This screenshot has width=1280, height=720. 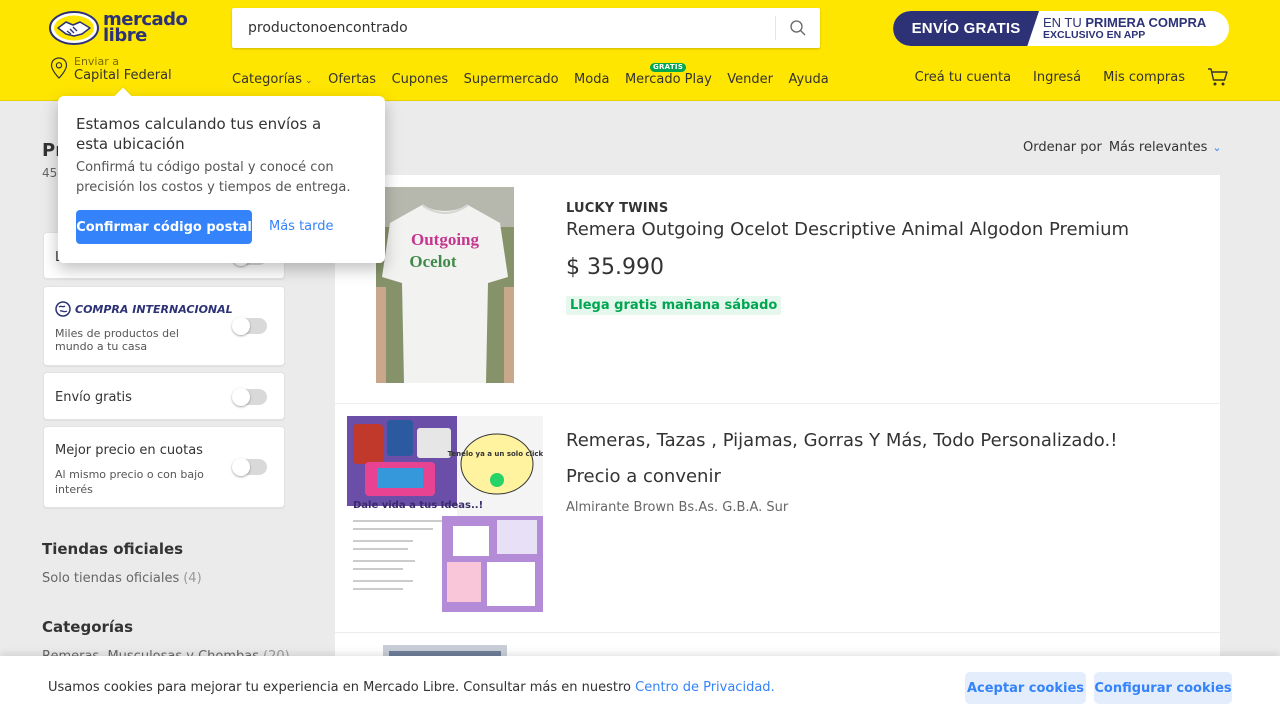 What do you see at coordinates (164, 396) in the screenshot?
I see `filter-envio-gratis: Envío gratis` at bounding box center [164, 396].